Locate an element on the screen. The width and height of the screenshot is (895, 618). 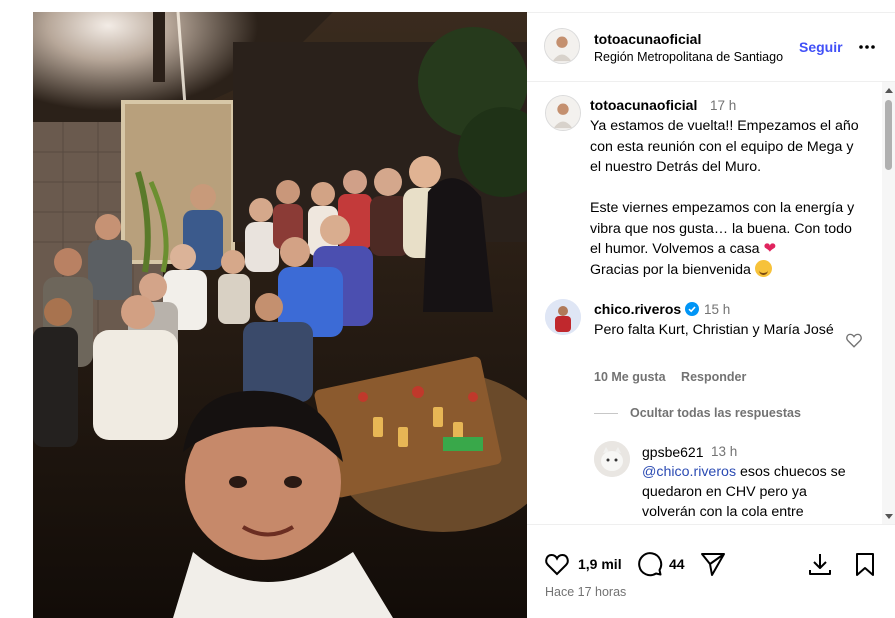
commenter-avatar is located at coordinates (563, 317).